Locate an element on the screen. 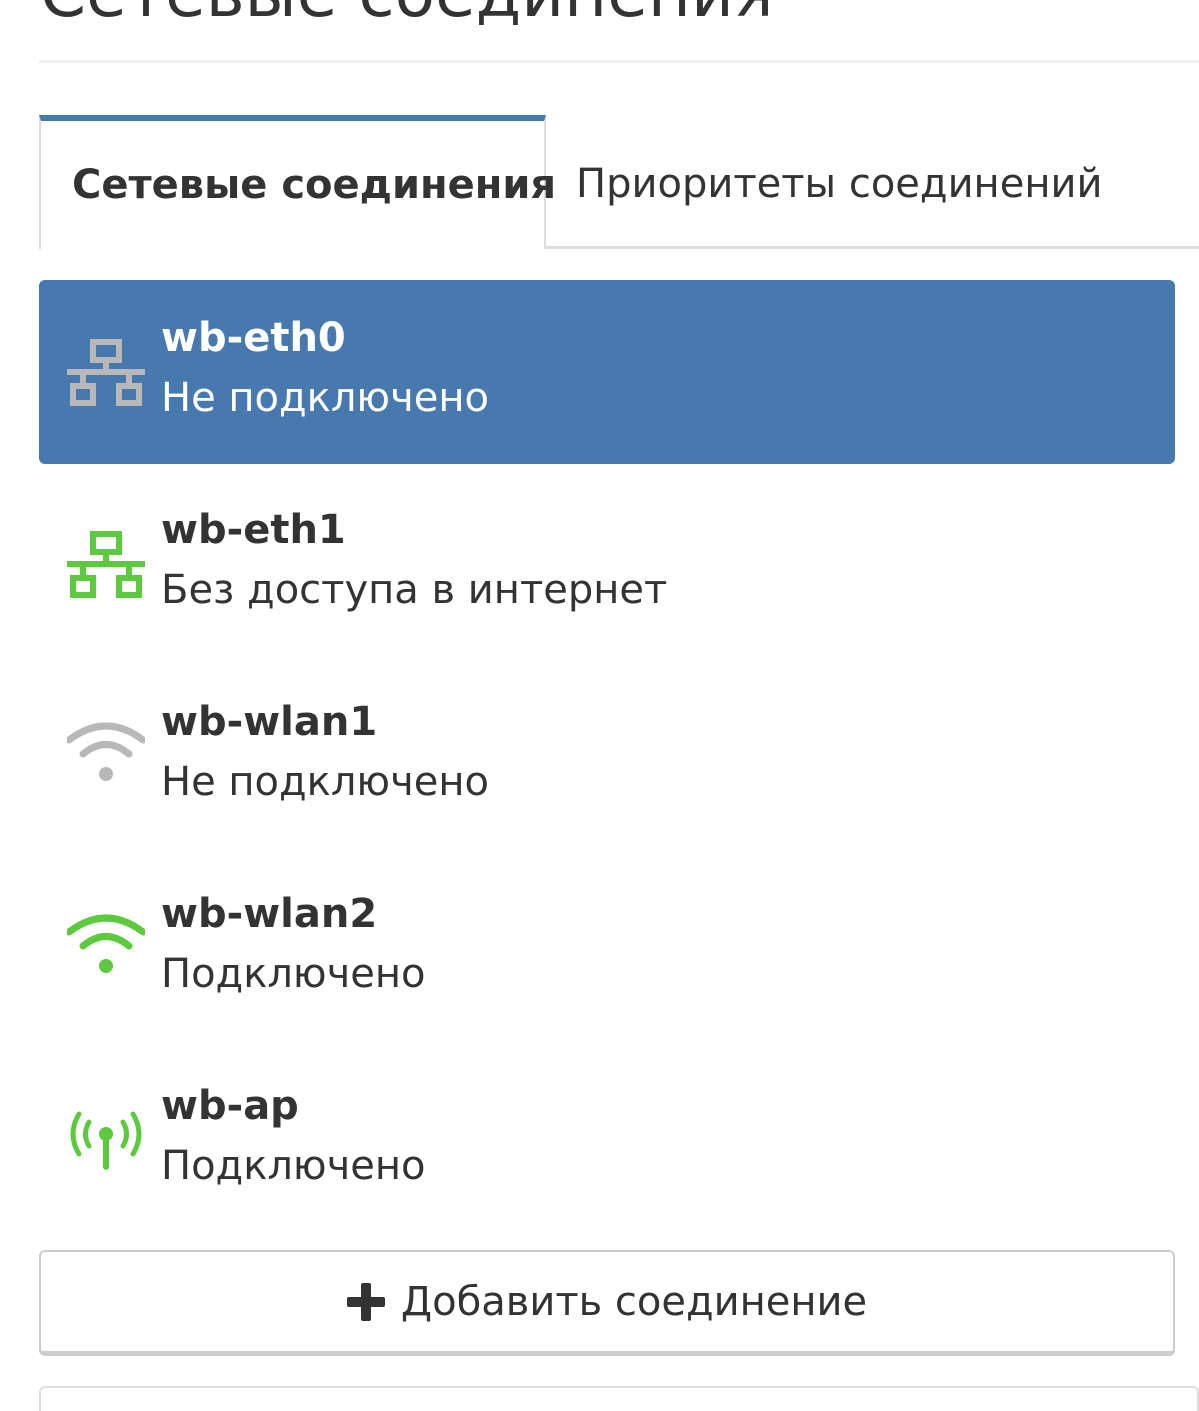 This screenshot has width=1199, height=1411. tab-connection-priorities: Приоритеты соединений is located at coordinates (839, 180).